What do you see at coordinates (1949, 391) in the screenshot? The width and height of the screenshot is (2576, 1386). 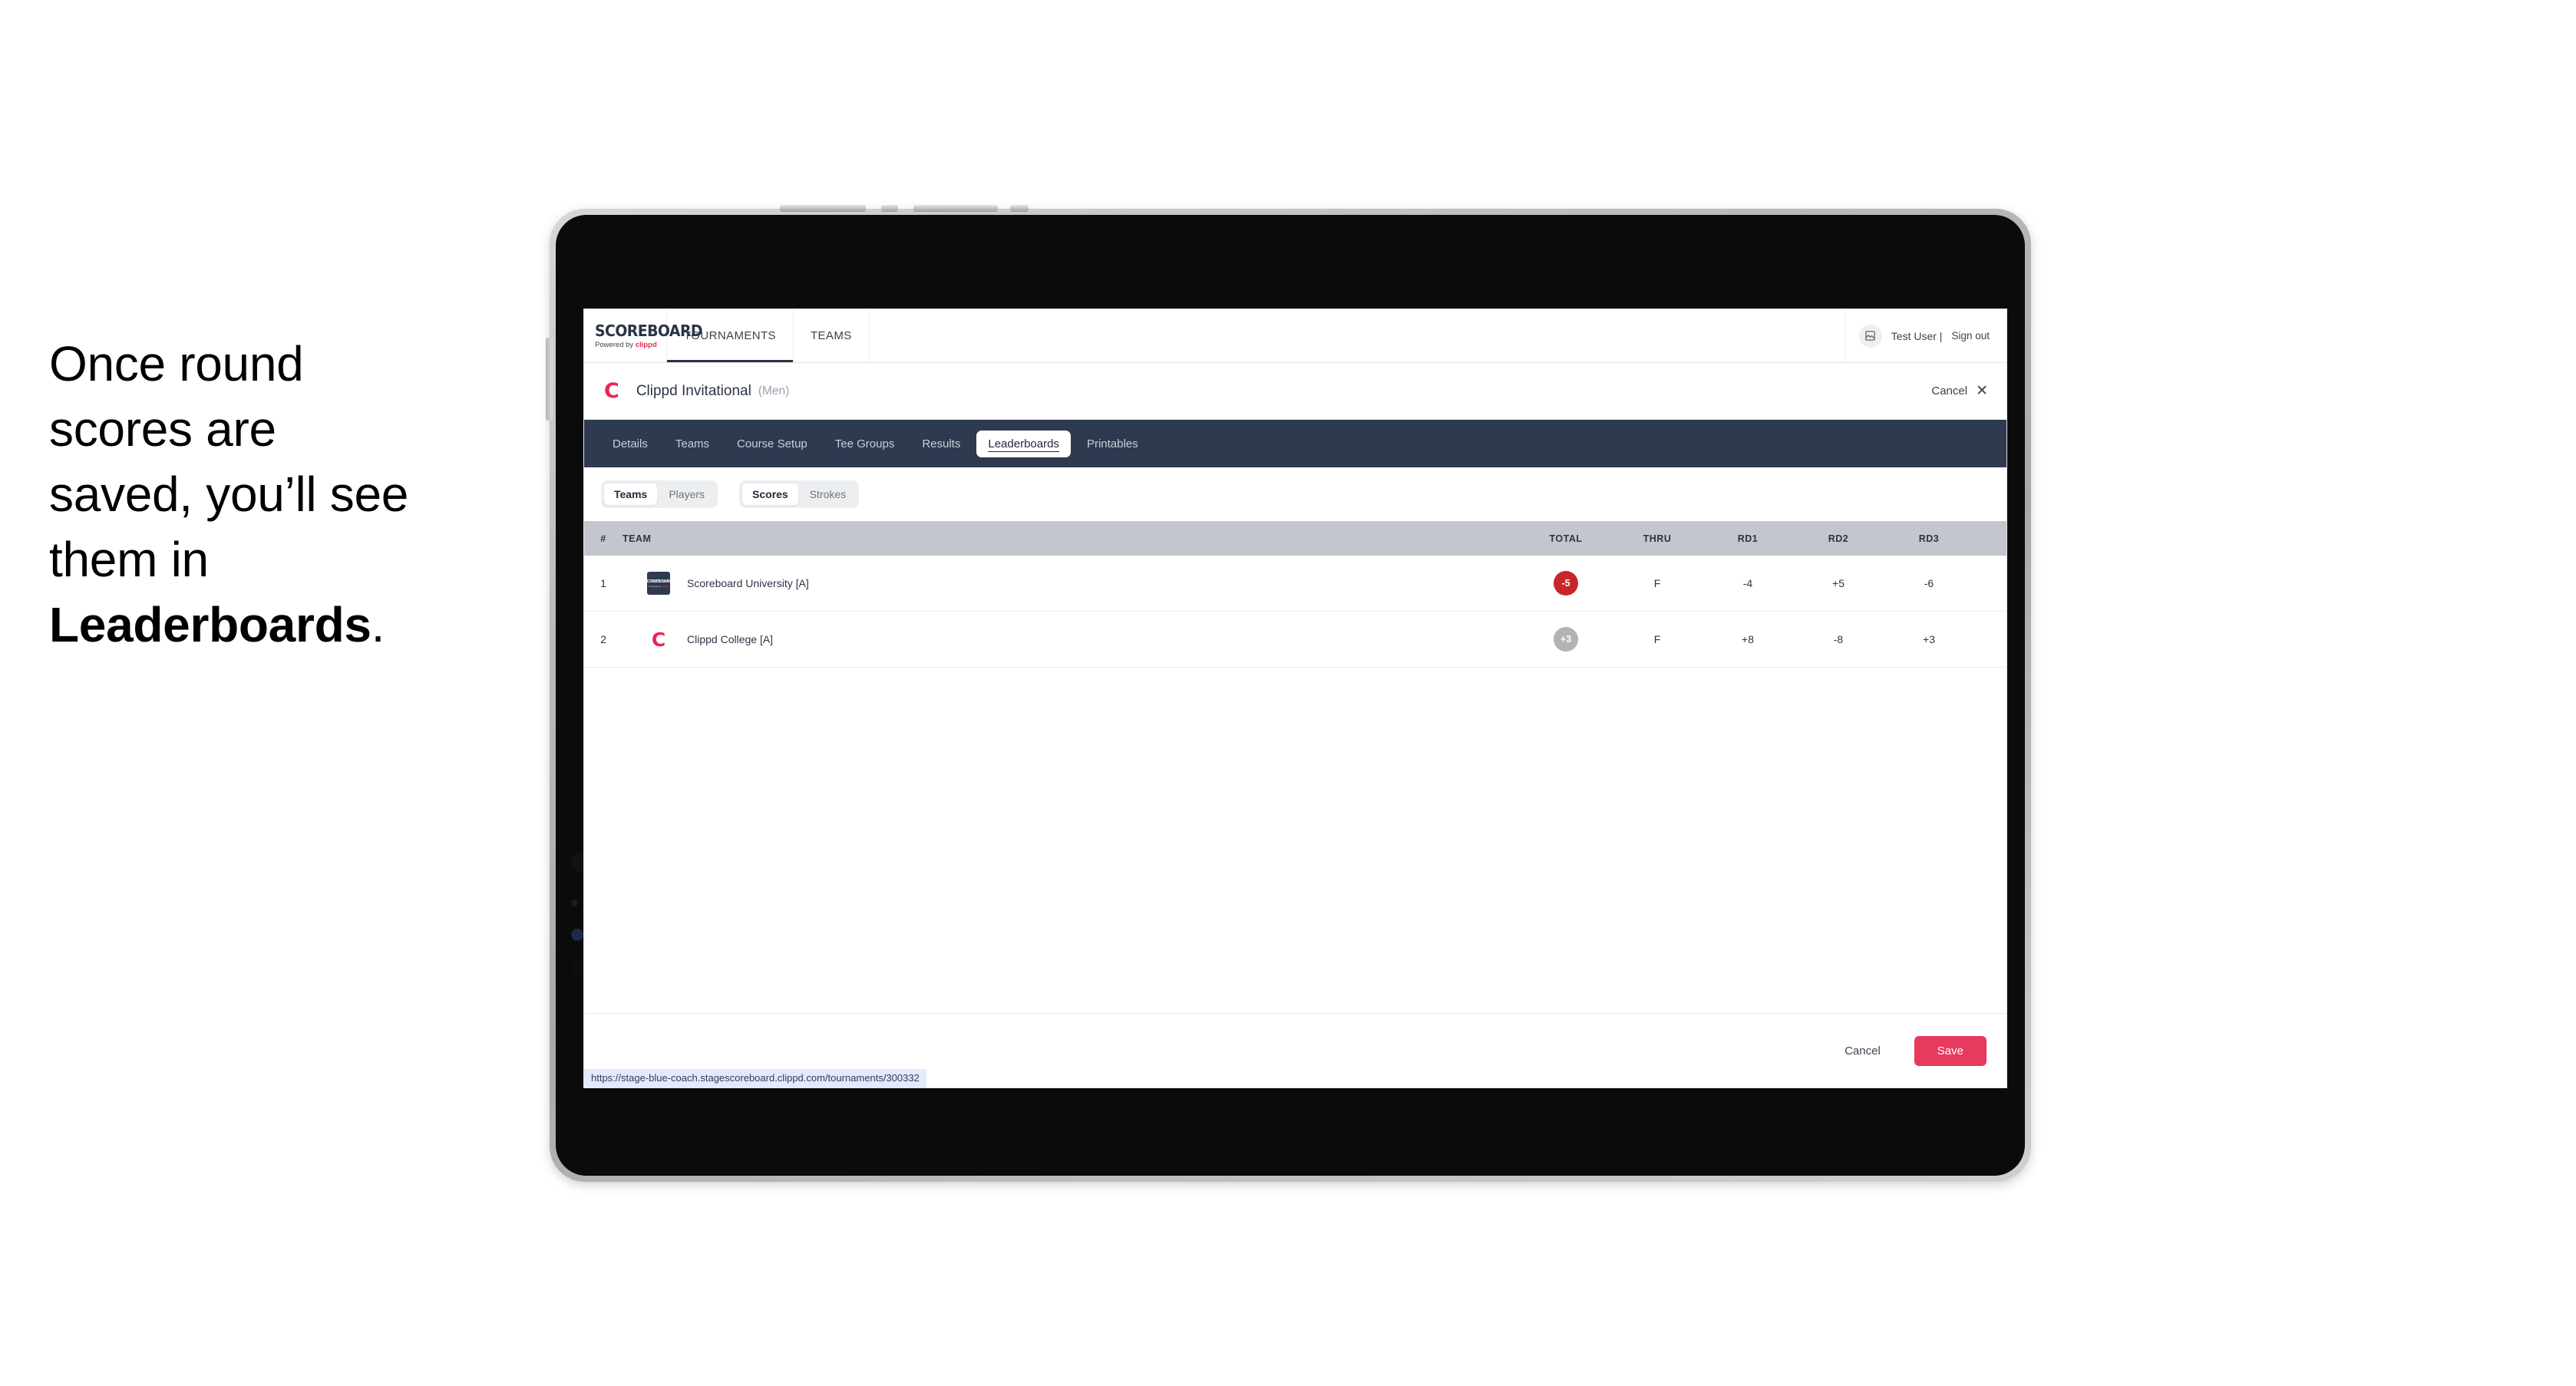 I see `header-cancel-label: Cancel` at bounding box center [1949, 391].